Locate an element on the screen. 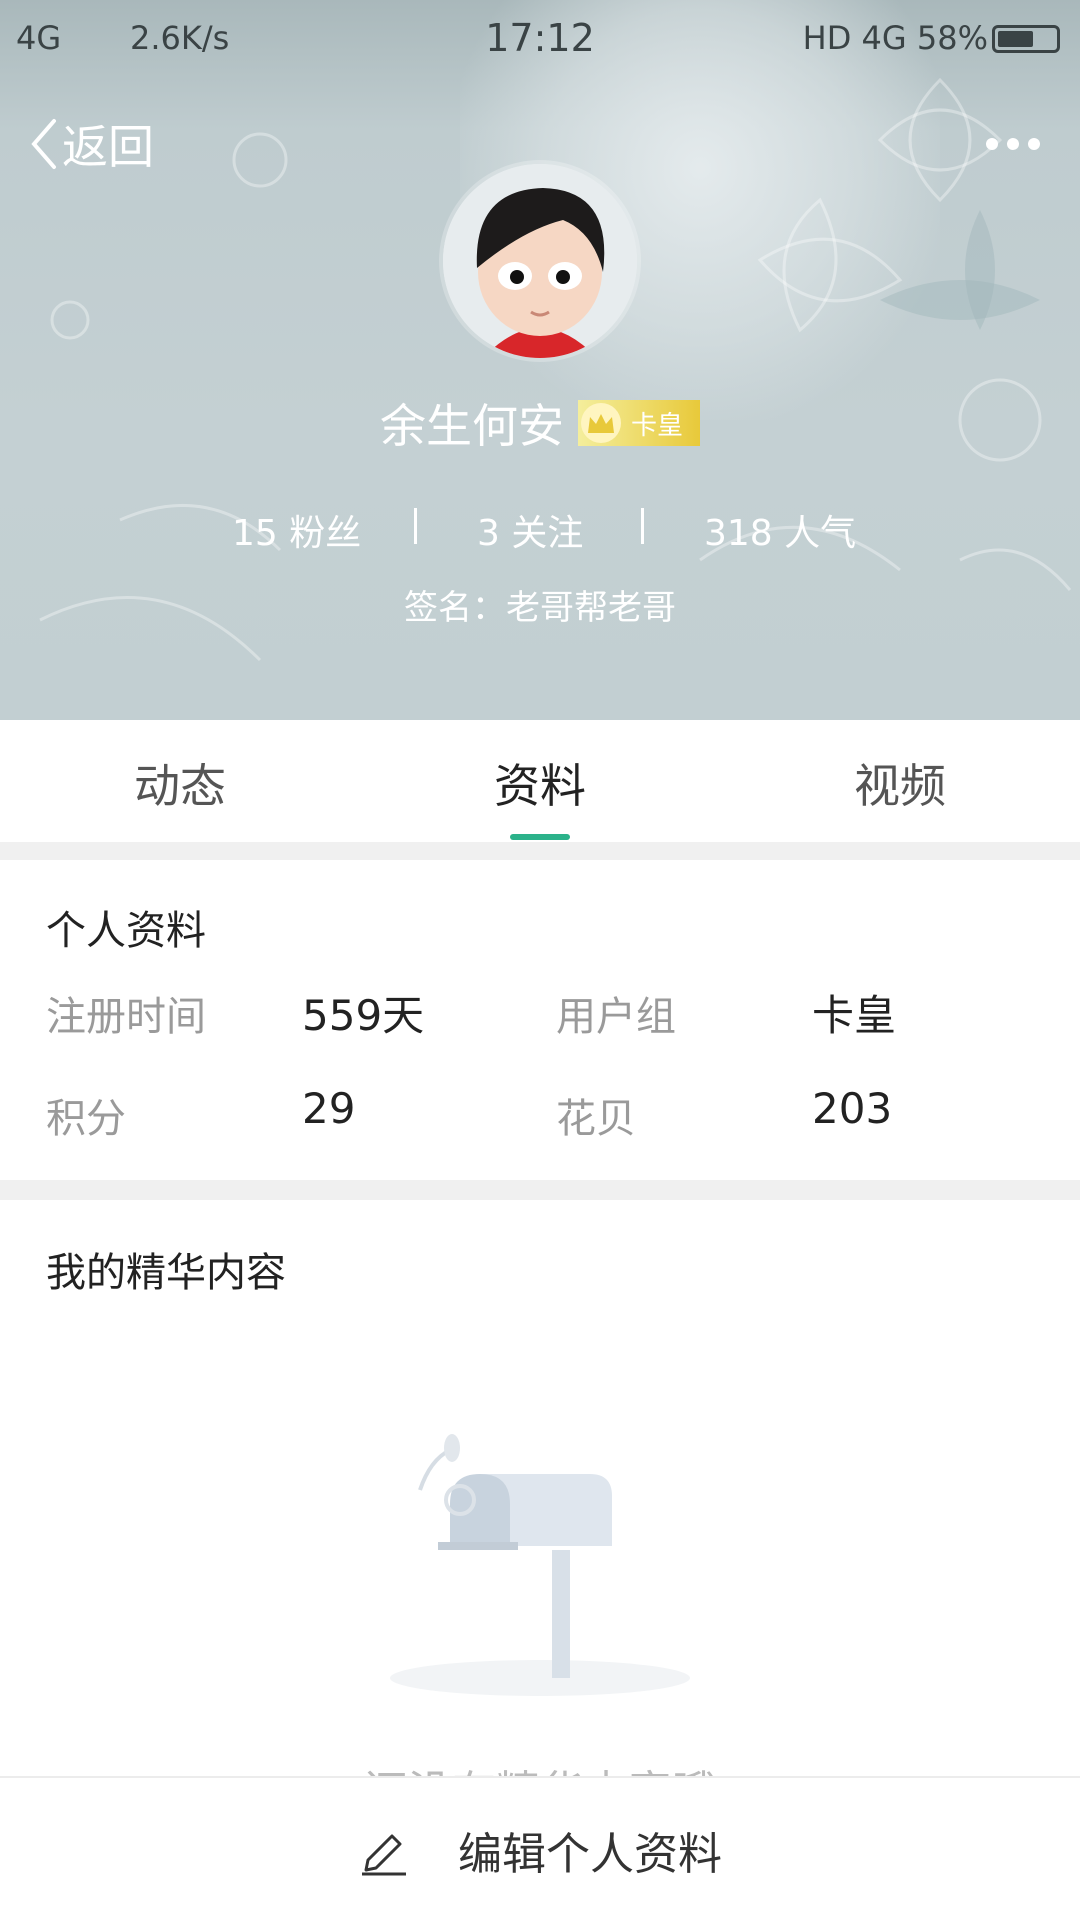 Image resolution: width=1080 pixels, height=1922 pixels. badge-label: 卡皇 is located at coordinates (657, 425).